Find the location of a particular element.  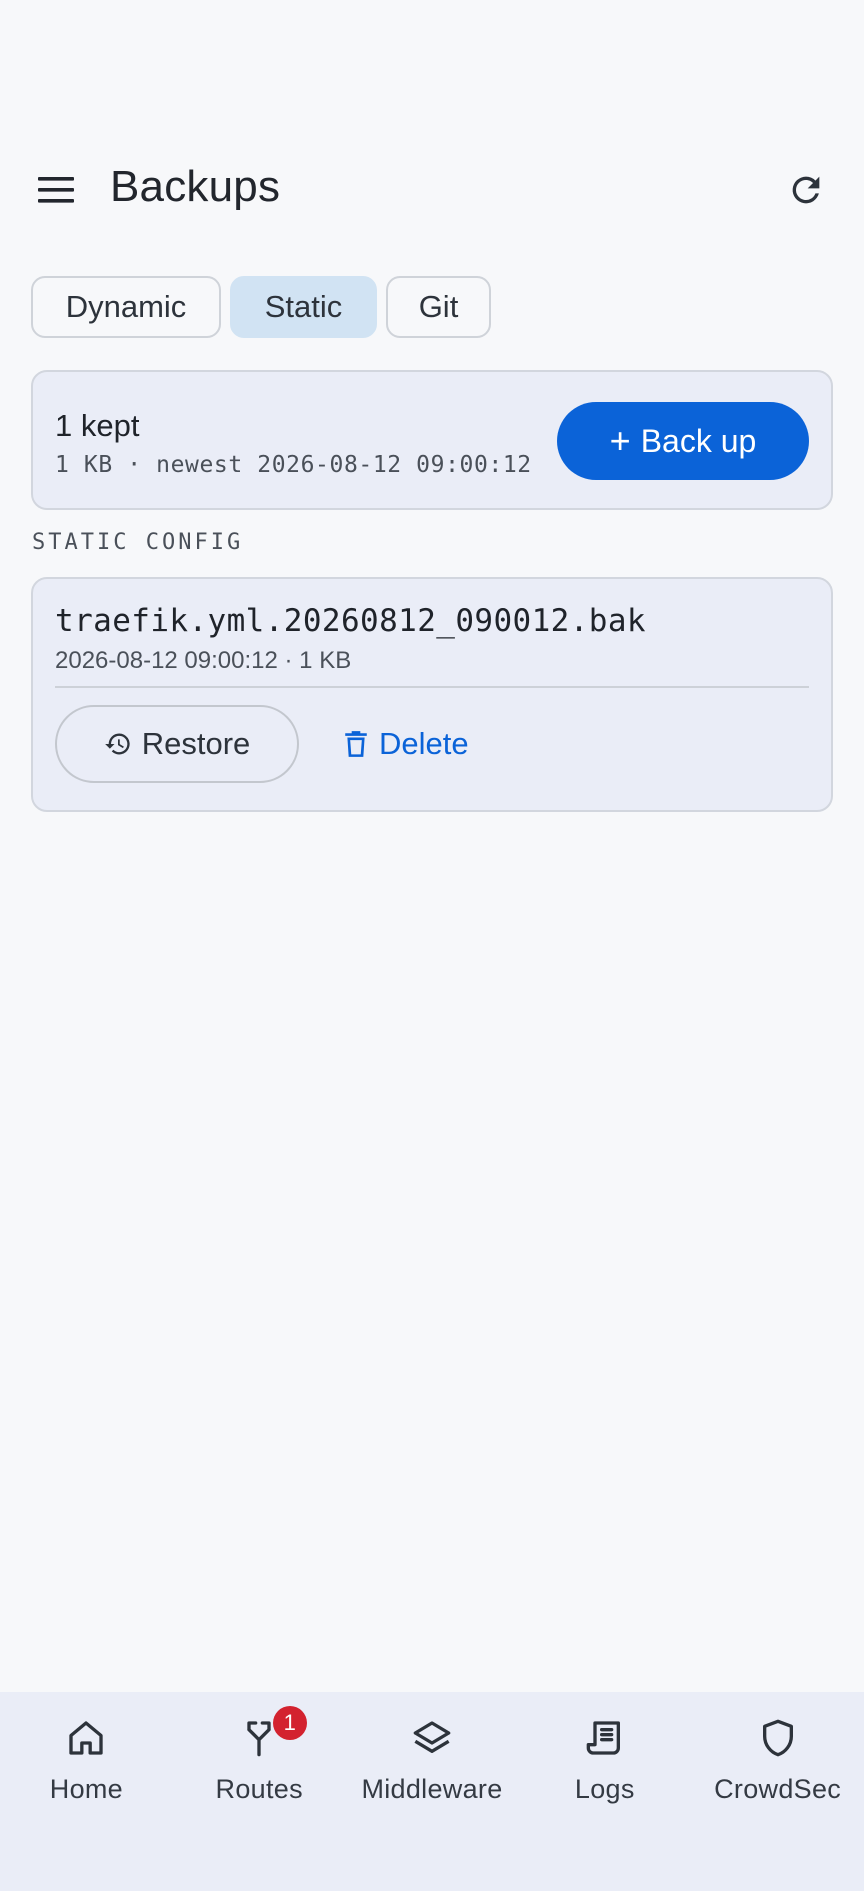

back-up-button-label: Back up is located at coordinates (698, 440).